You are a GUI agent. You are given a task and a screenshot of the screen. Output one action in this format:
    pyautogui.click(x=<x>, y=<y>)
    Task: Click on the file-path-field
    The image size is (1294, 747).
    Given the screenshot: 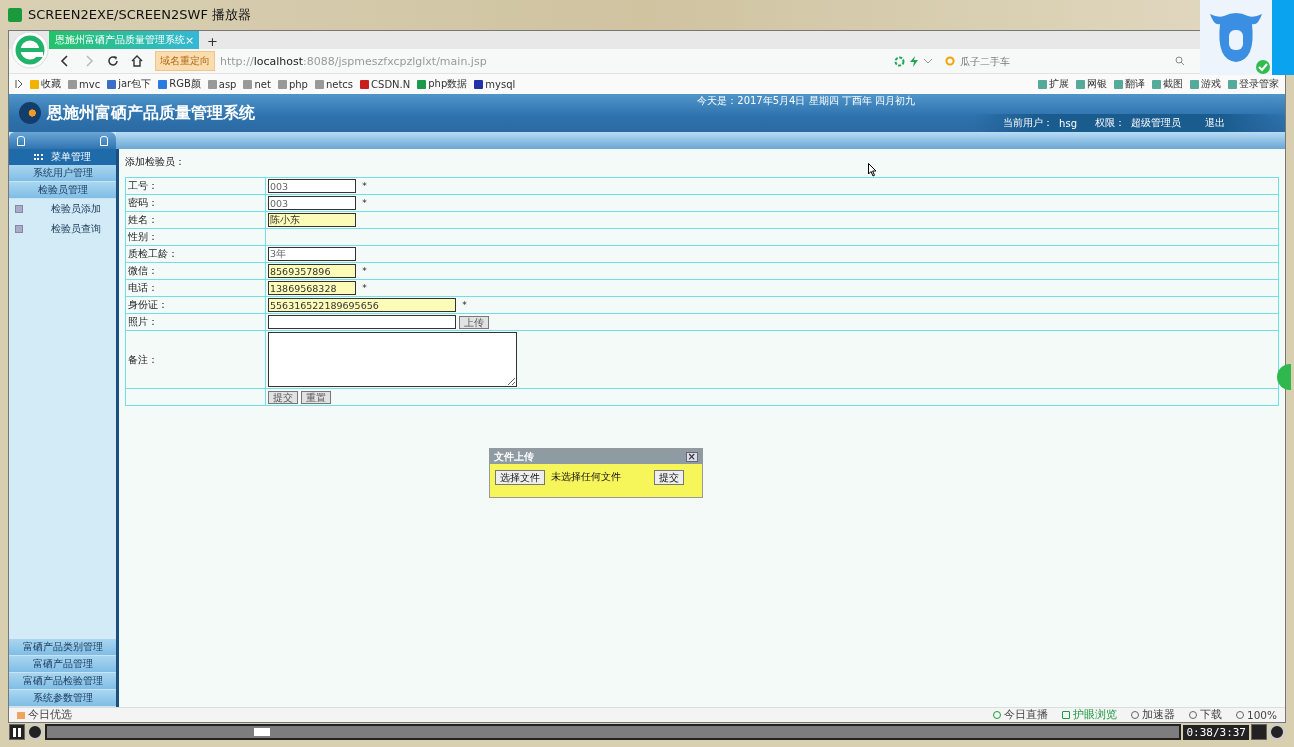 What is the action you would take?
    pyautogui.click(x=362, y=322)
    